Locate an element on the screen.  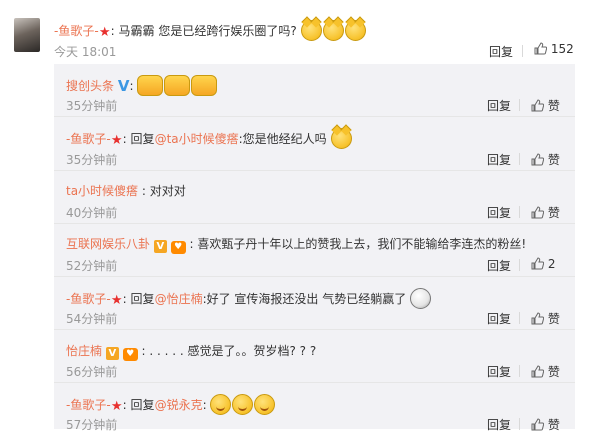
reply-line: 搜创头条 V: is located at coordinates (142, 85).